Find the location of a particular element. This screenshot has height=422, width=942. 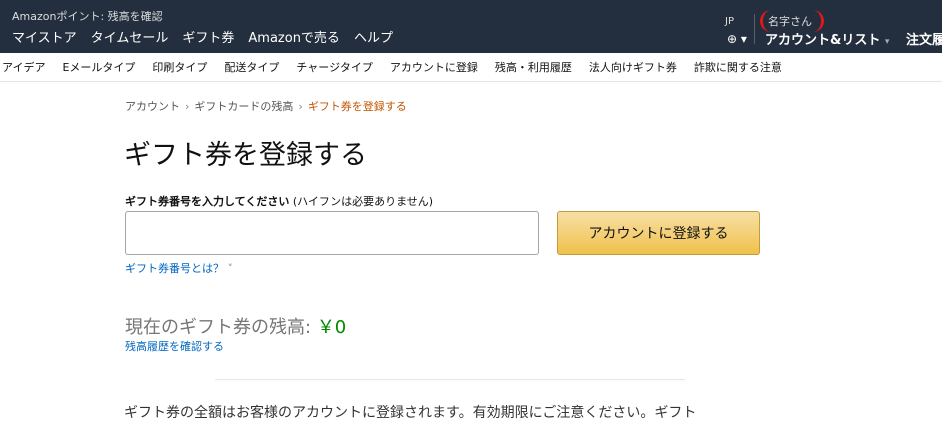

code-input-label: ギフト券番号を入力してください (ハイフンは必要ありません) is located at coordinates (279, 201).